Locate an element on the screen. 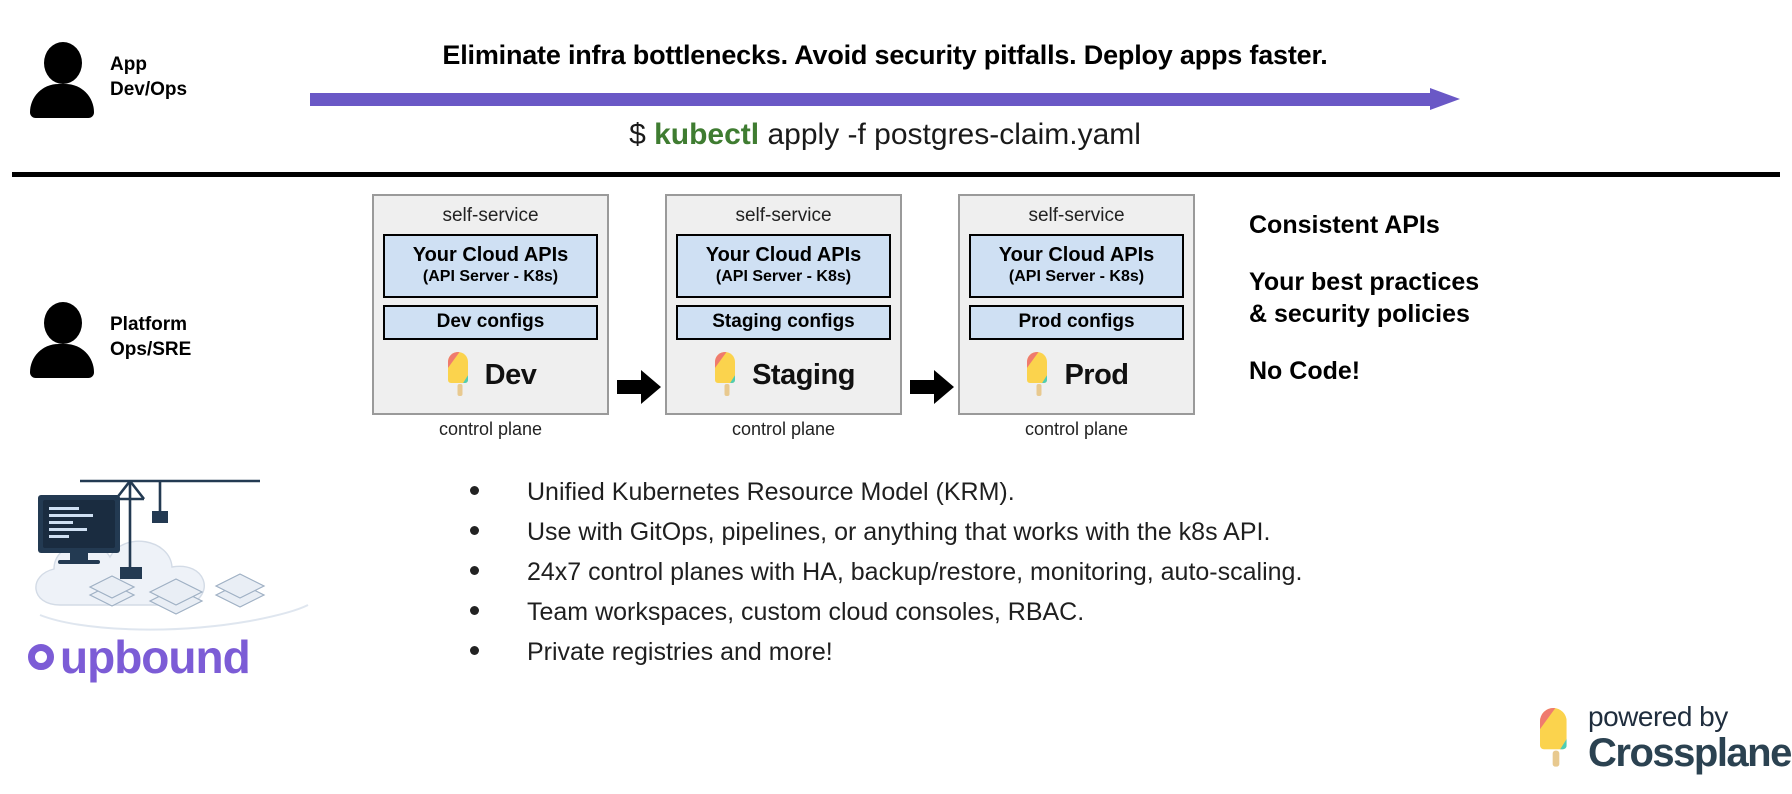 The image size is (1792, 794). powered-by-crossplane: powered by Crossplane is located at coordinates (1664, 738).